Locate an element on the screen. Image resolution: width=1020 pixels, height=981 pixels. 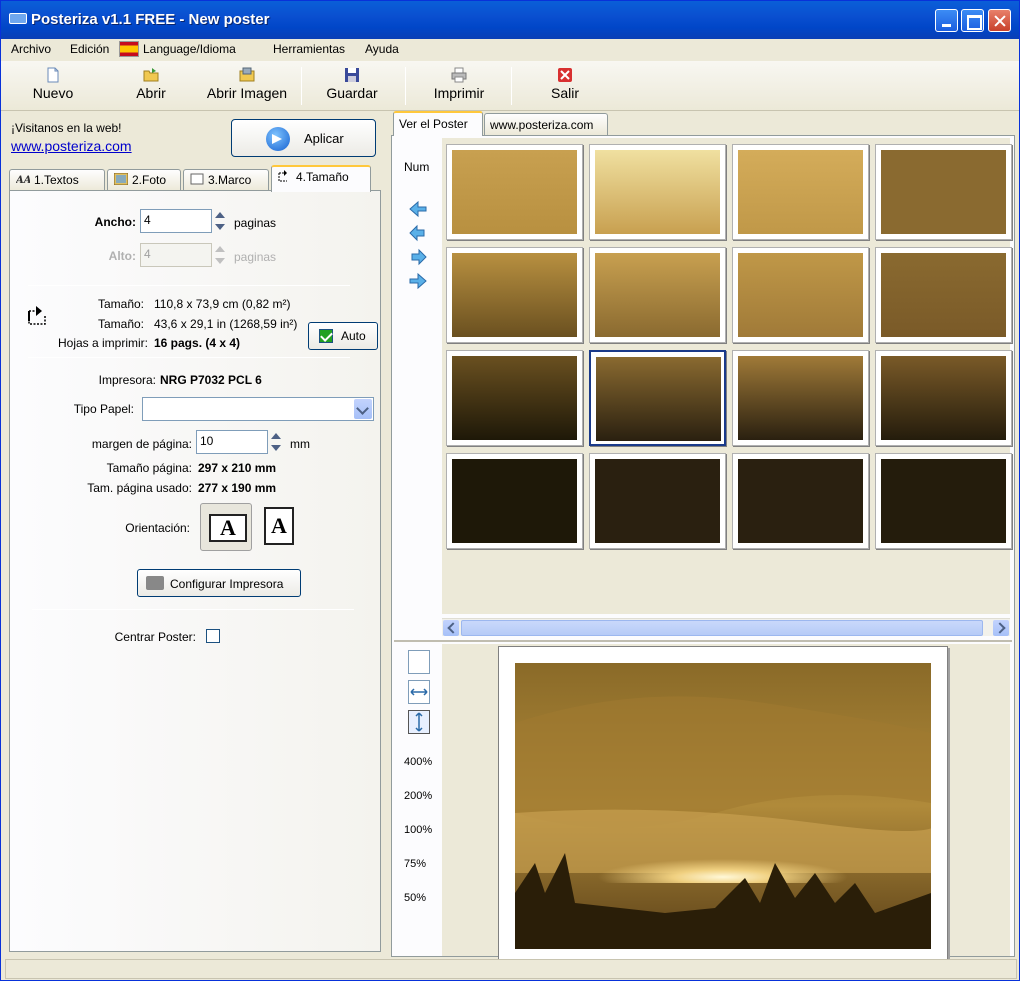
salir-button: Salir is located at coordinates (565, 86).